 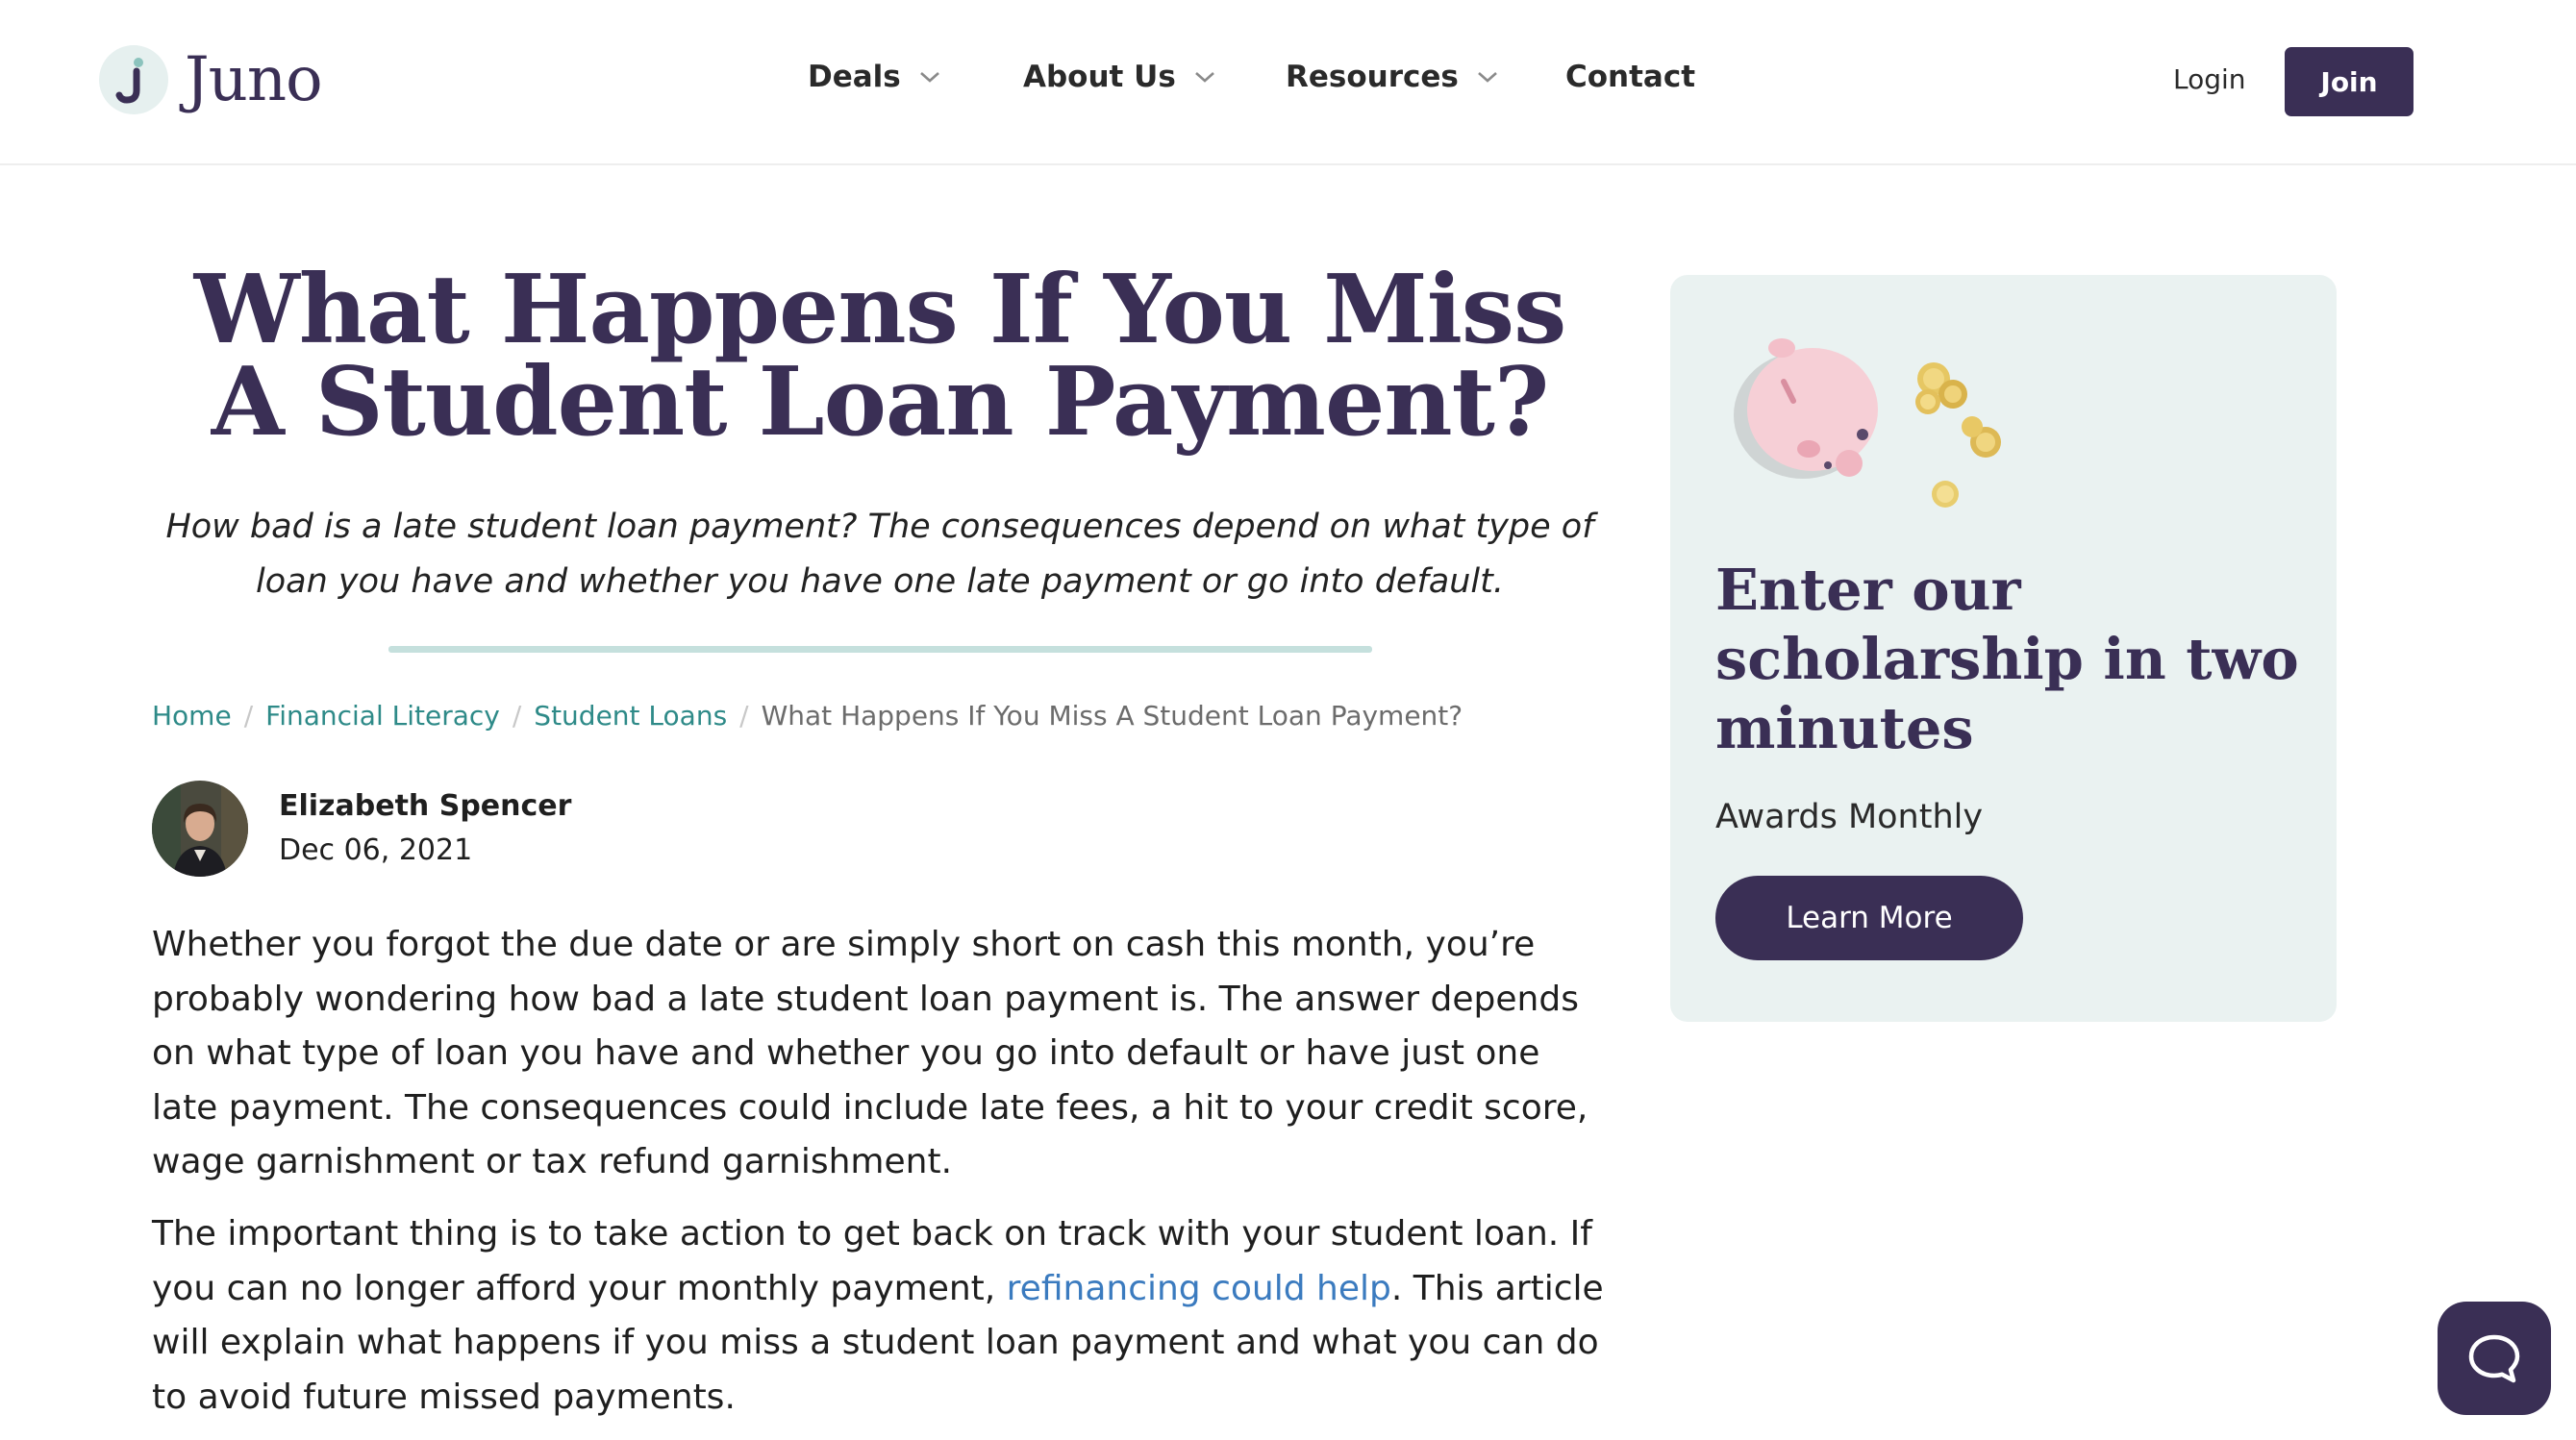 I want to click on nav-resources: Resources, so click(x=1392, y=77).